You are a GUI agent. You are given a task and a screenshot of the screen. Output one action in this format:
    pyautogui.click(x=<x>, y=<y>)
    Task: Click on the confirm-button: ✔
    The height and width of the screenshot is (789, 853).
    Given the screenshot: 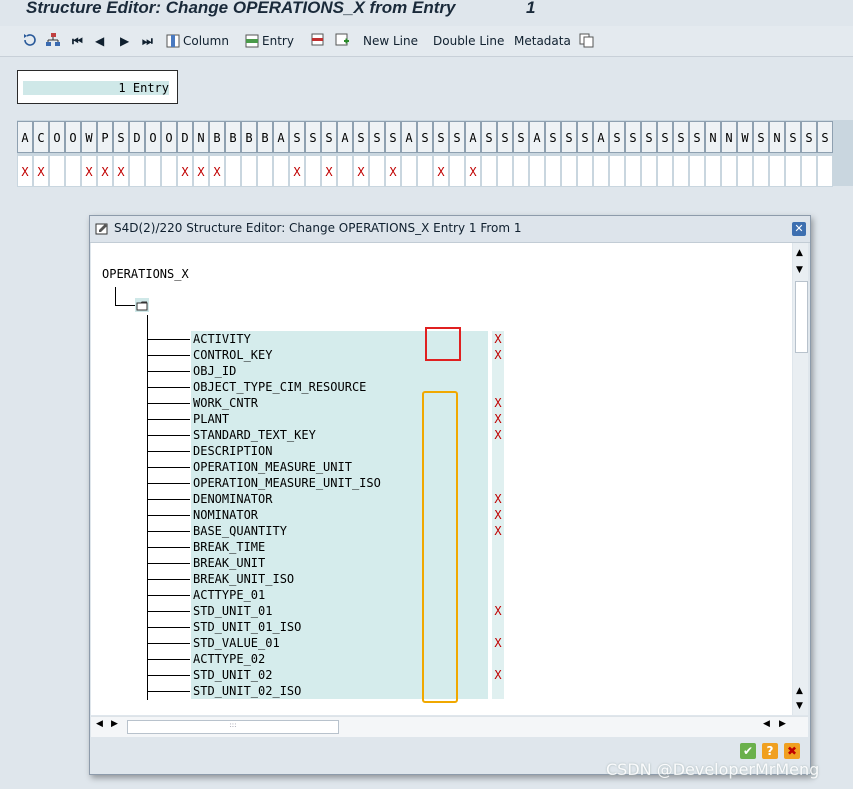 What is the action you would take?
    pyautogui.click(x=748, y=751)
    